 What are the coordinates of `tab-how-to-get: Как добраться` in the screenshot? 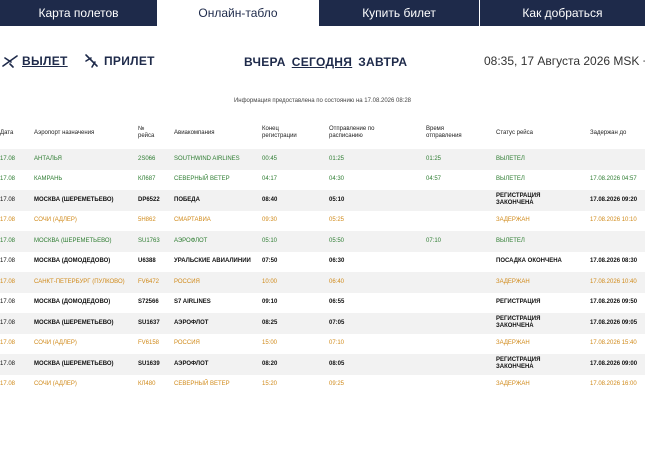 It's located at (562, 13).